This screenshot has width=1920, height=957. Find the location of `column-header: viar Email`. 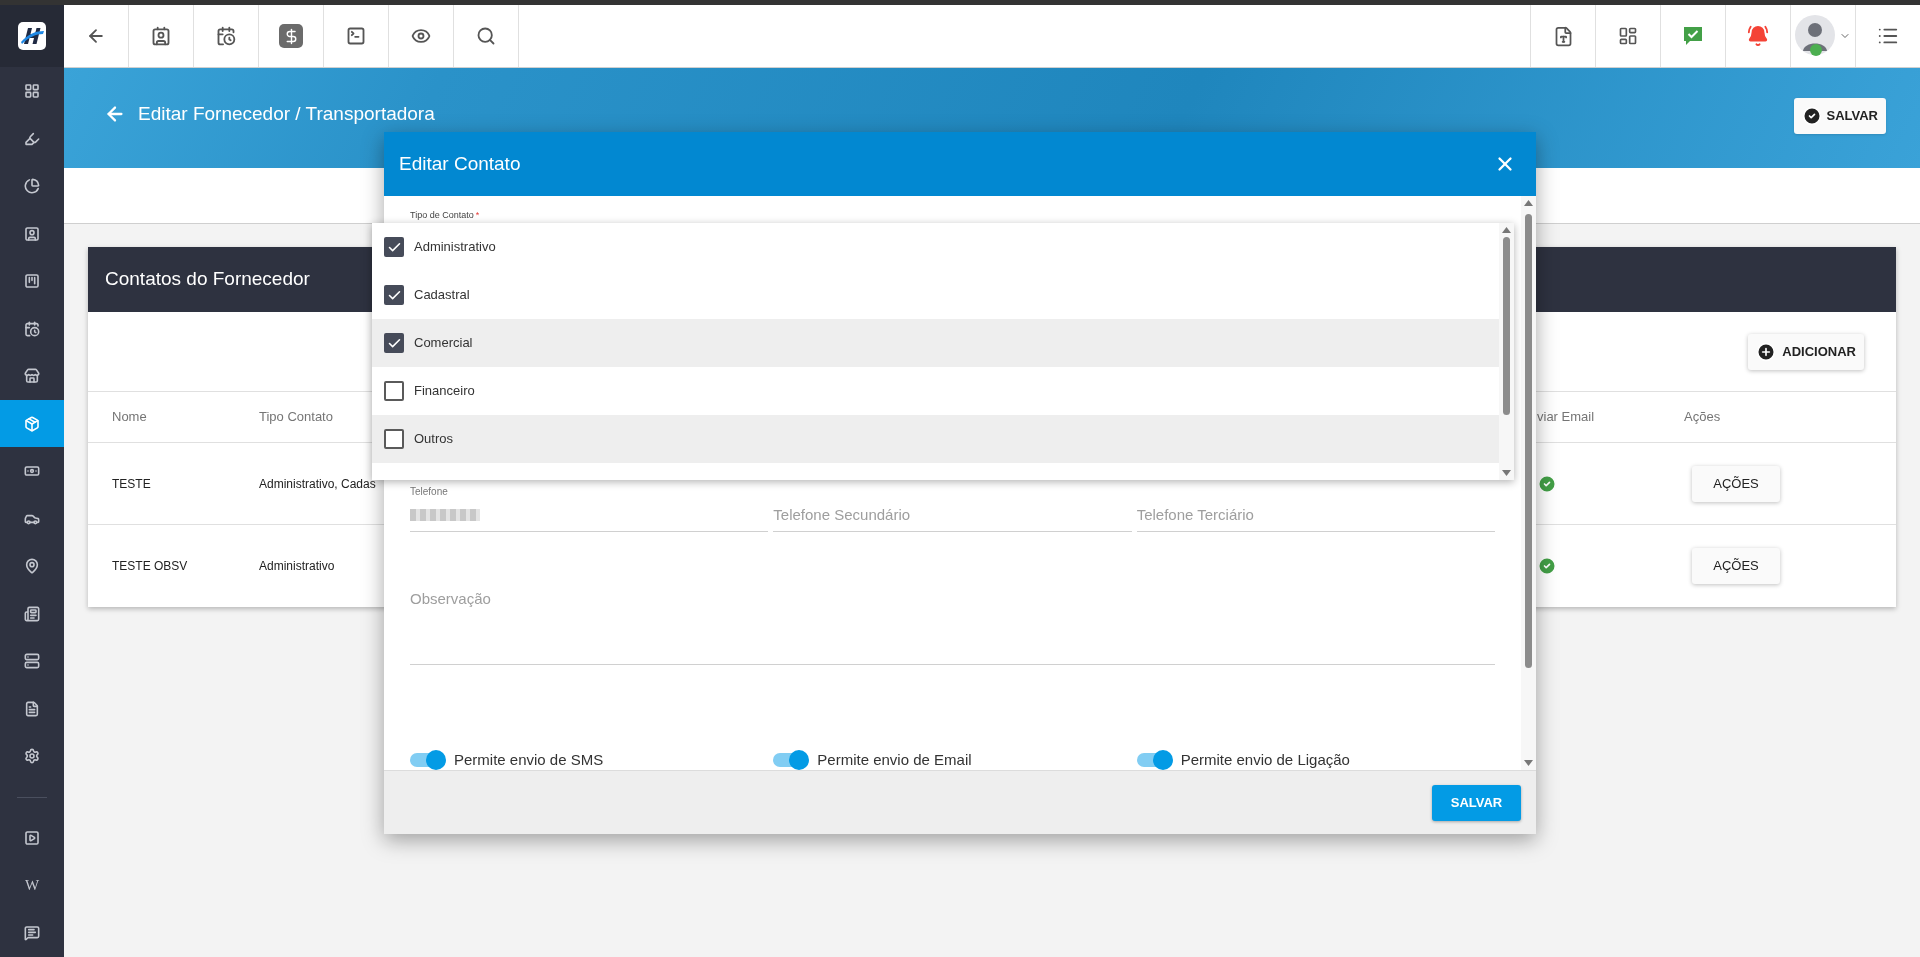

column-header: viar Email is located at coordinates (1566, 417).